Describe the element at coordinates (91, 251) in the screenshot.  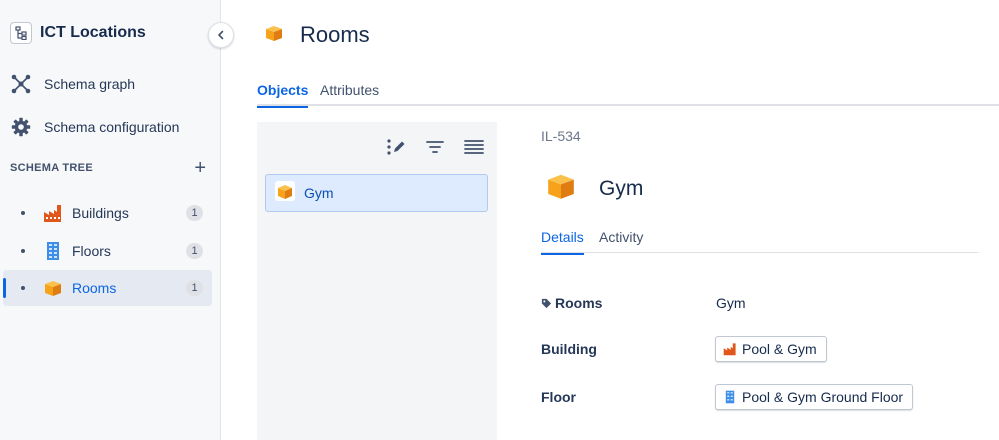
I see `tree-item-label: Floors` at that location.